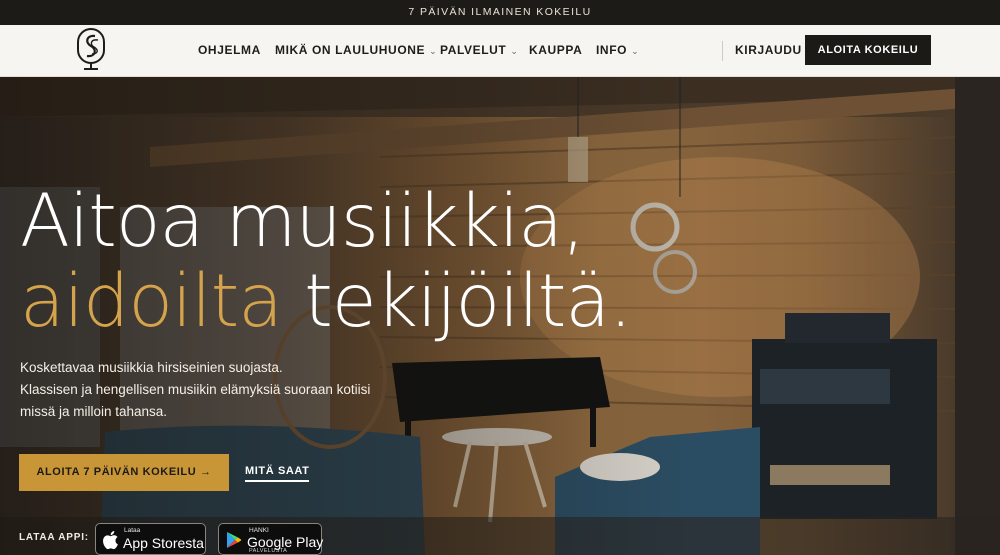  I want to click on promo-text: 7 PÄIVÄN ILMAINEN KOKEILU, so click(499, 12).